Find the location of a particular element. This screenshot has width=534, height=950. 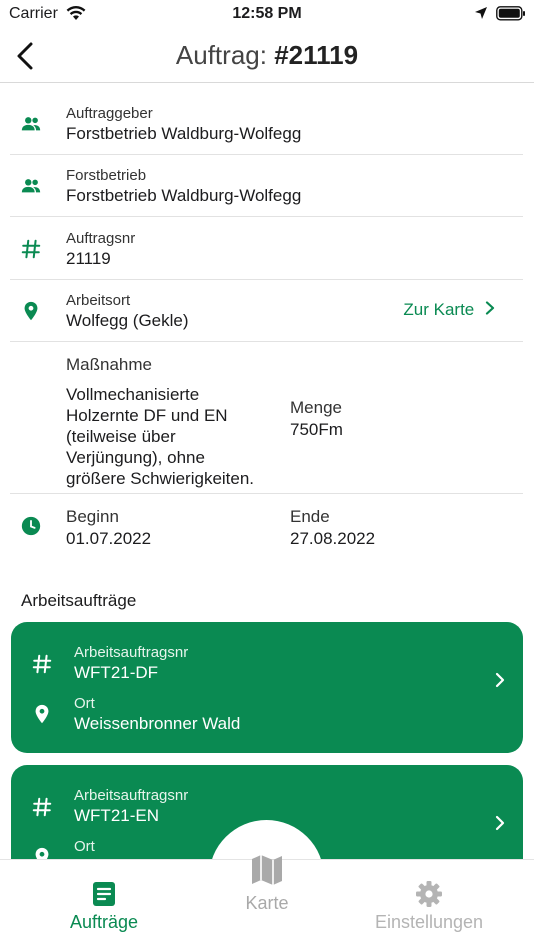

forstbetrieb-label: Forstbetrieb is located at coordinates (106, 175).